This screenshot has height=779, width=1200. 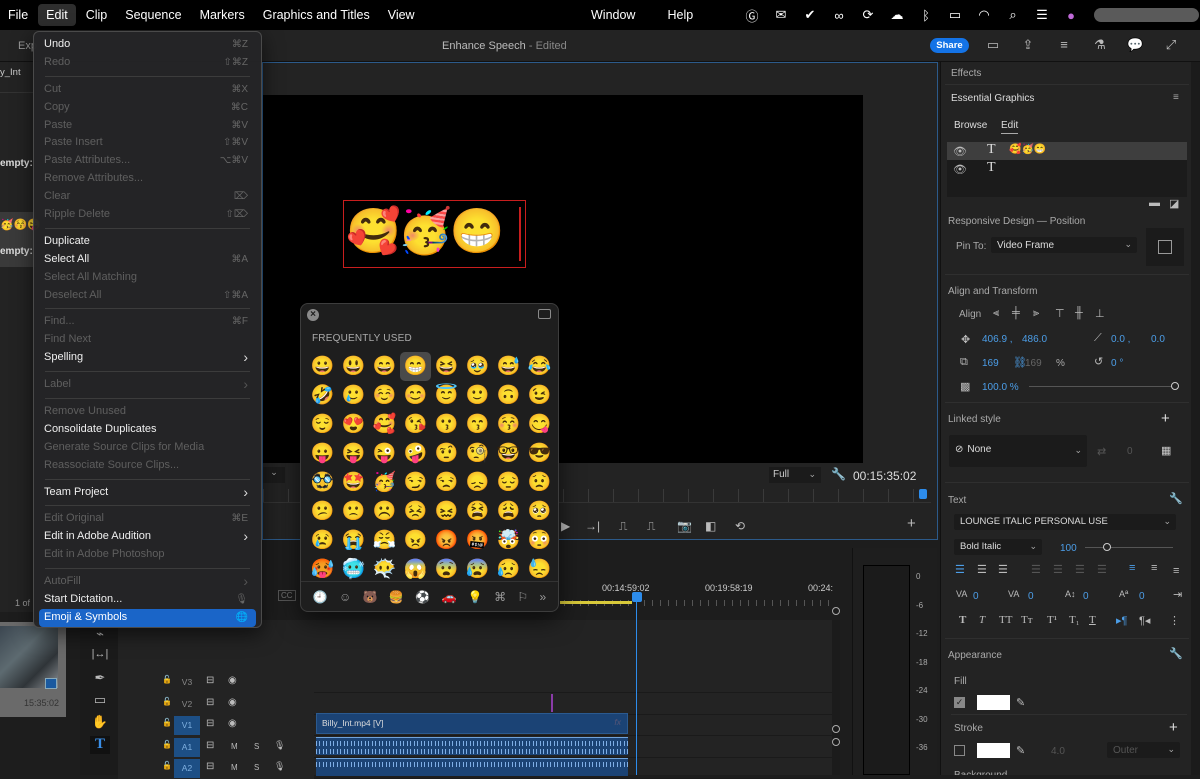 What do you see at coordinates (1031, 596) in the screenshot?
I see `tracking-value: 0` at bounding box center [1031, 596].